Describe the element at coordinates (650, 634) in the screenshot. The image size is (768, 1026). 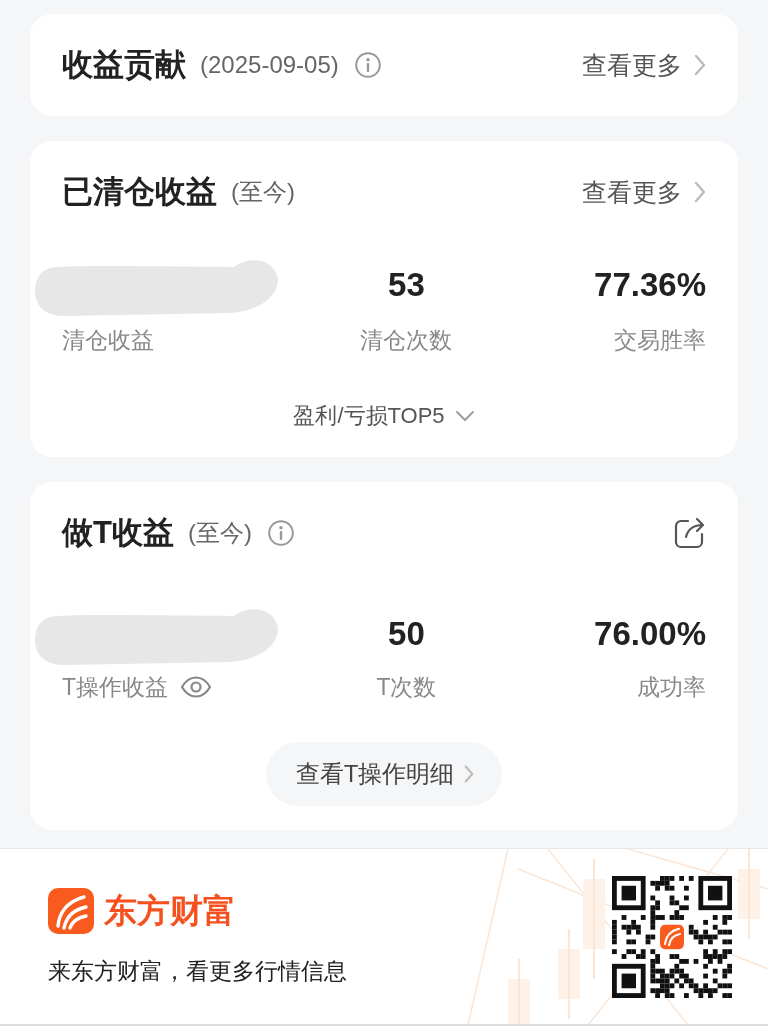
I see `stat-value: 76.00%` at that location.